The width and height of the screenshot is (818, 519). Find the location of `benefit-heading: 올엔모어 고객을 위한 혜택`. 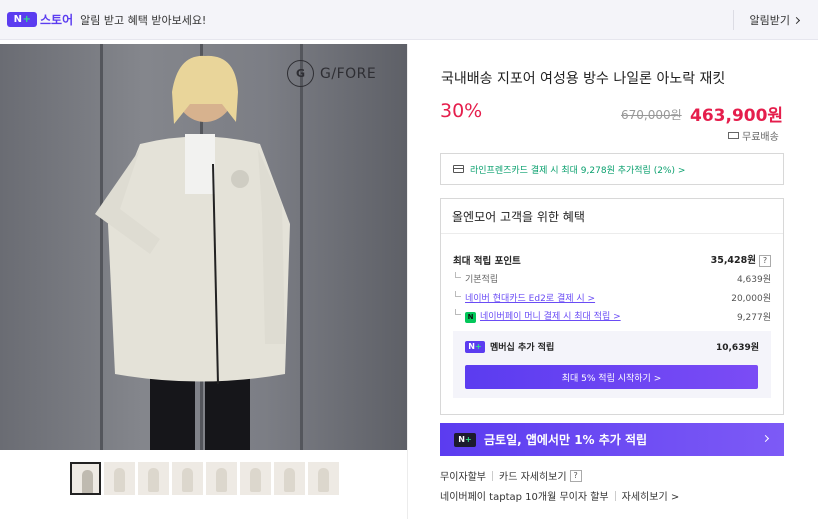

benefit-heading: 올엔모어 고객을 위한 혜택 is located at coordinates (612, 216).